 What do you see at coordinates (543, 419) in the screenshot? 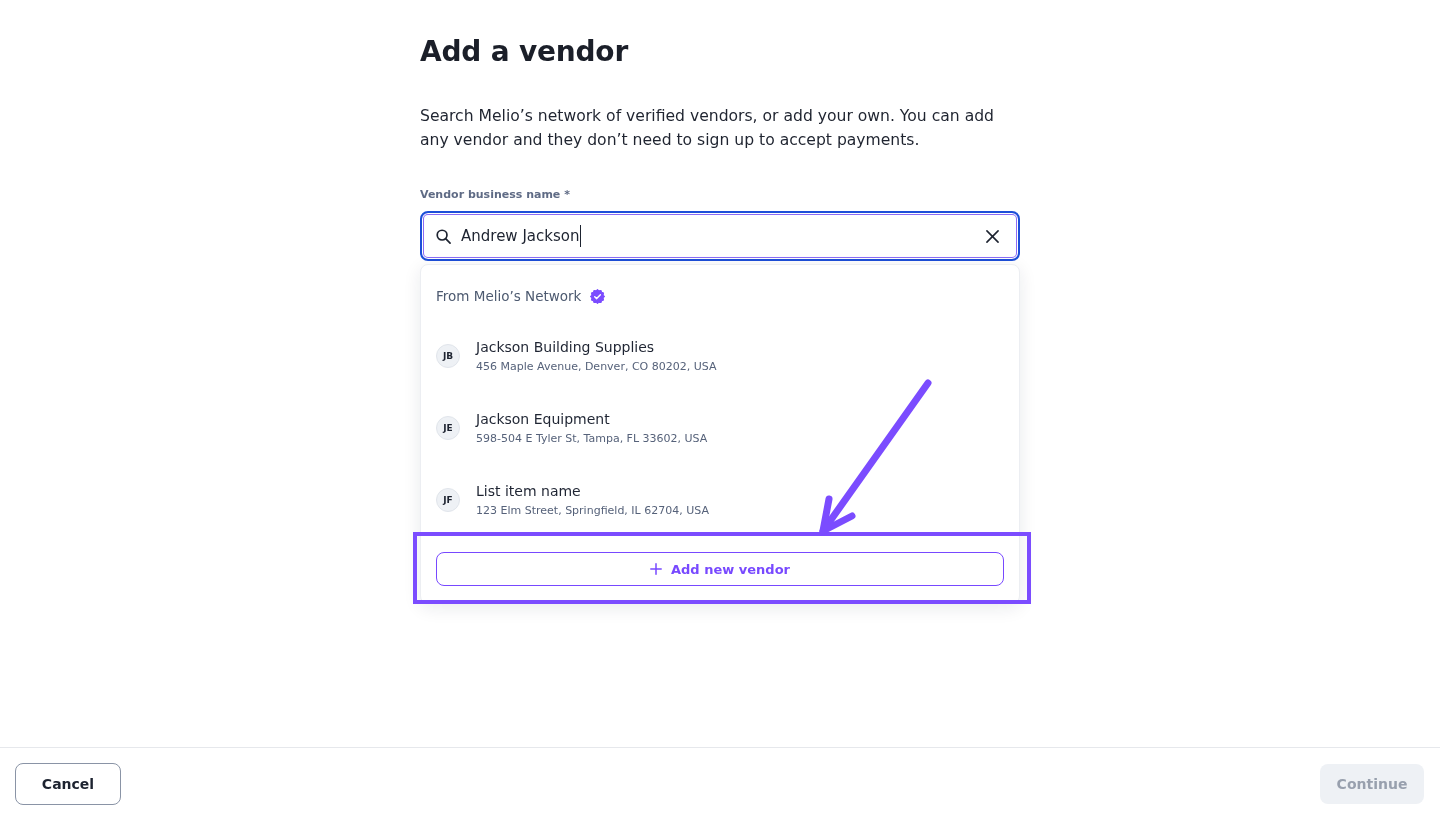
I see `vendor-name: Jackson Equipment` at bounding box center [543, 419].